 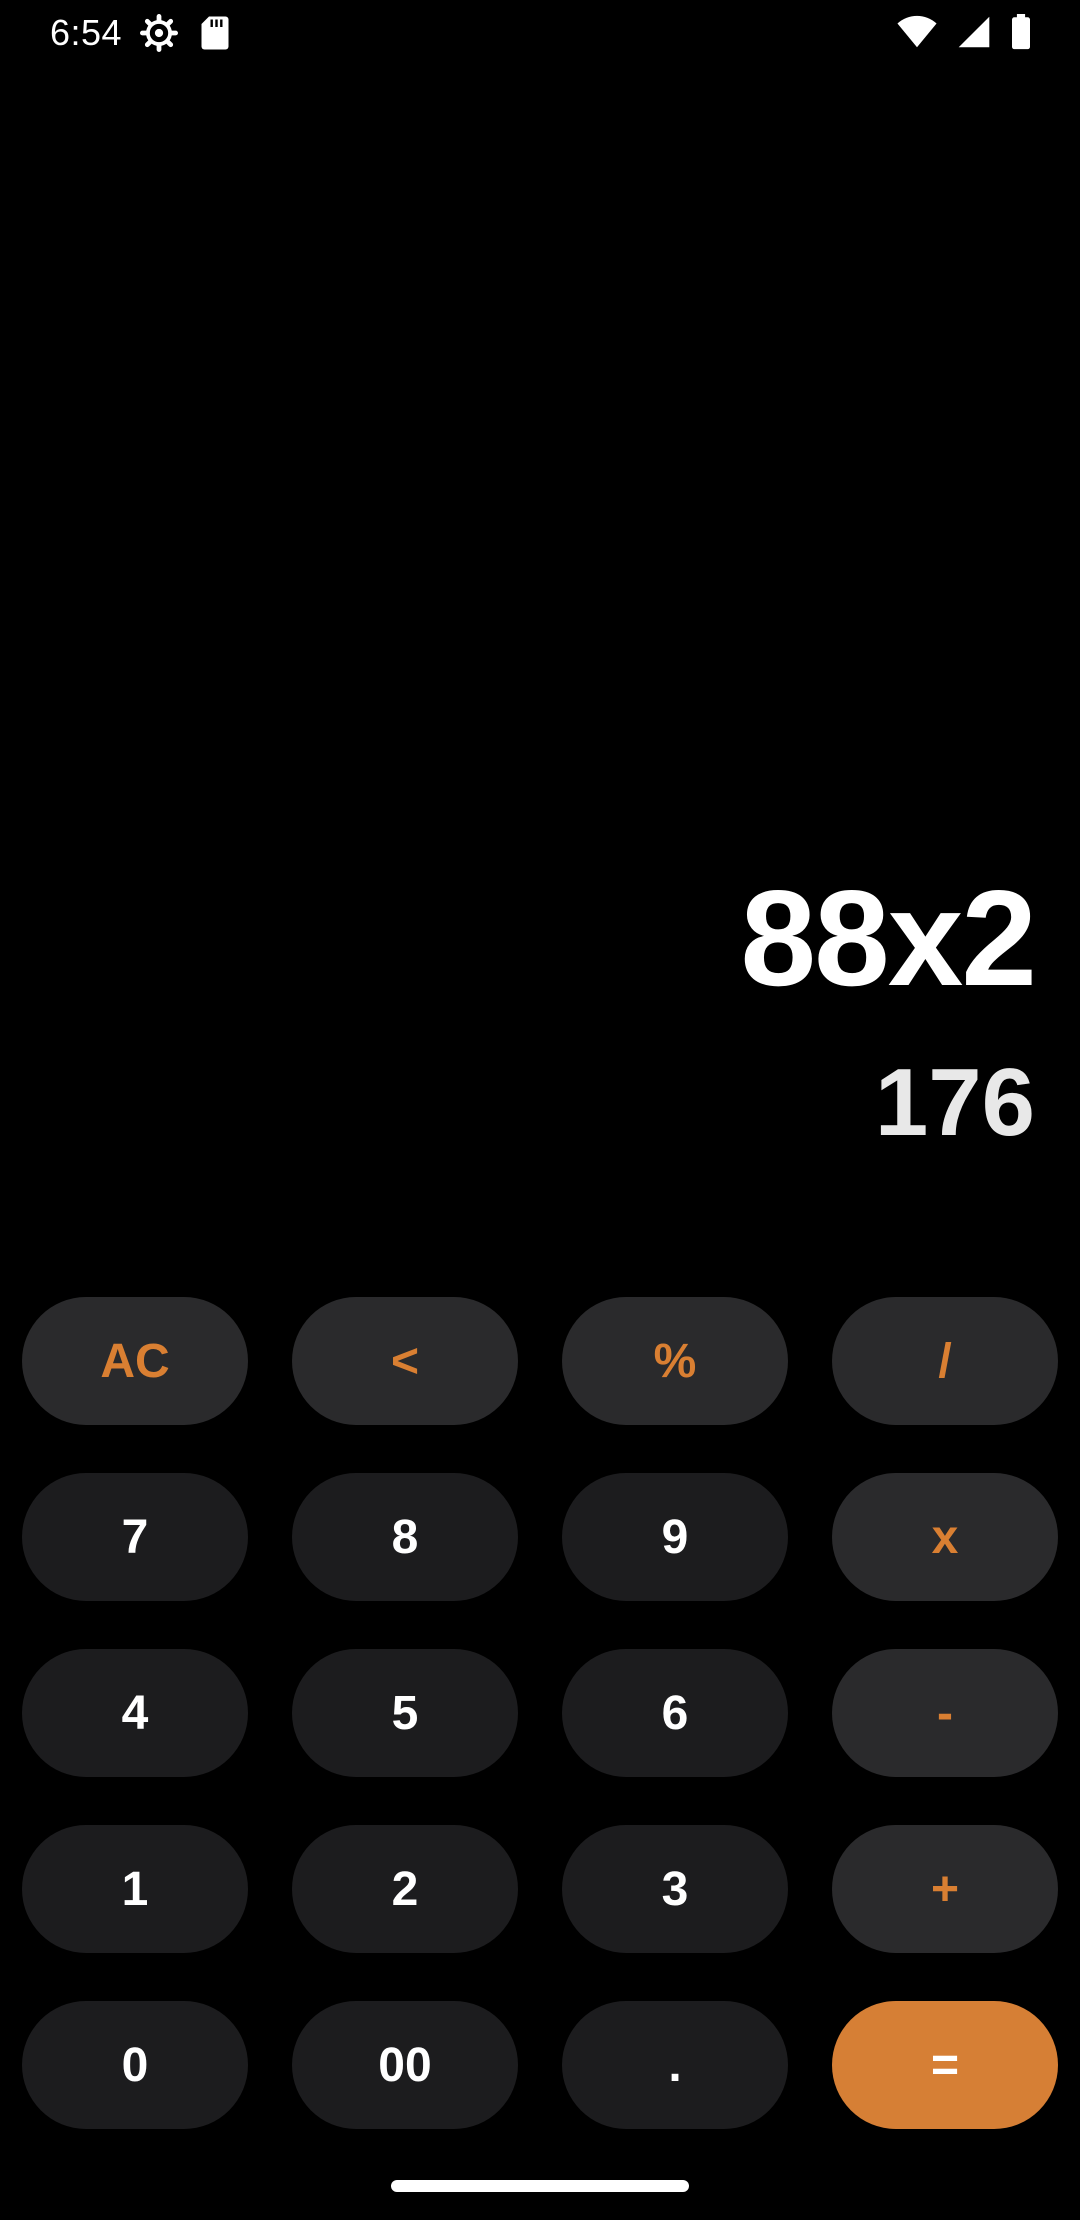 What do you see at coordinates (945, 1537) in the screenshot?
I see `multiply-button: x` at bounding box center [945, 1537].